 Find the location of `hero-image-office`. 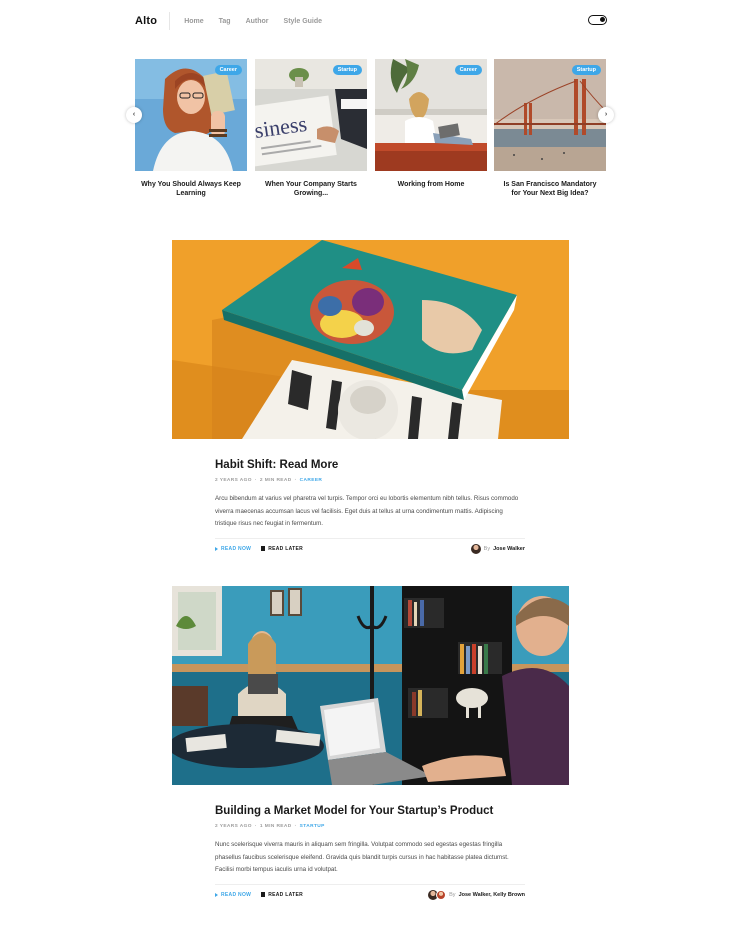

hero-image-office is located at coordinates (370, 685).